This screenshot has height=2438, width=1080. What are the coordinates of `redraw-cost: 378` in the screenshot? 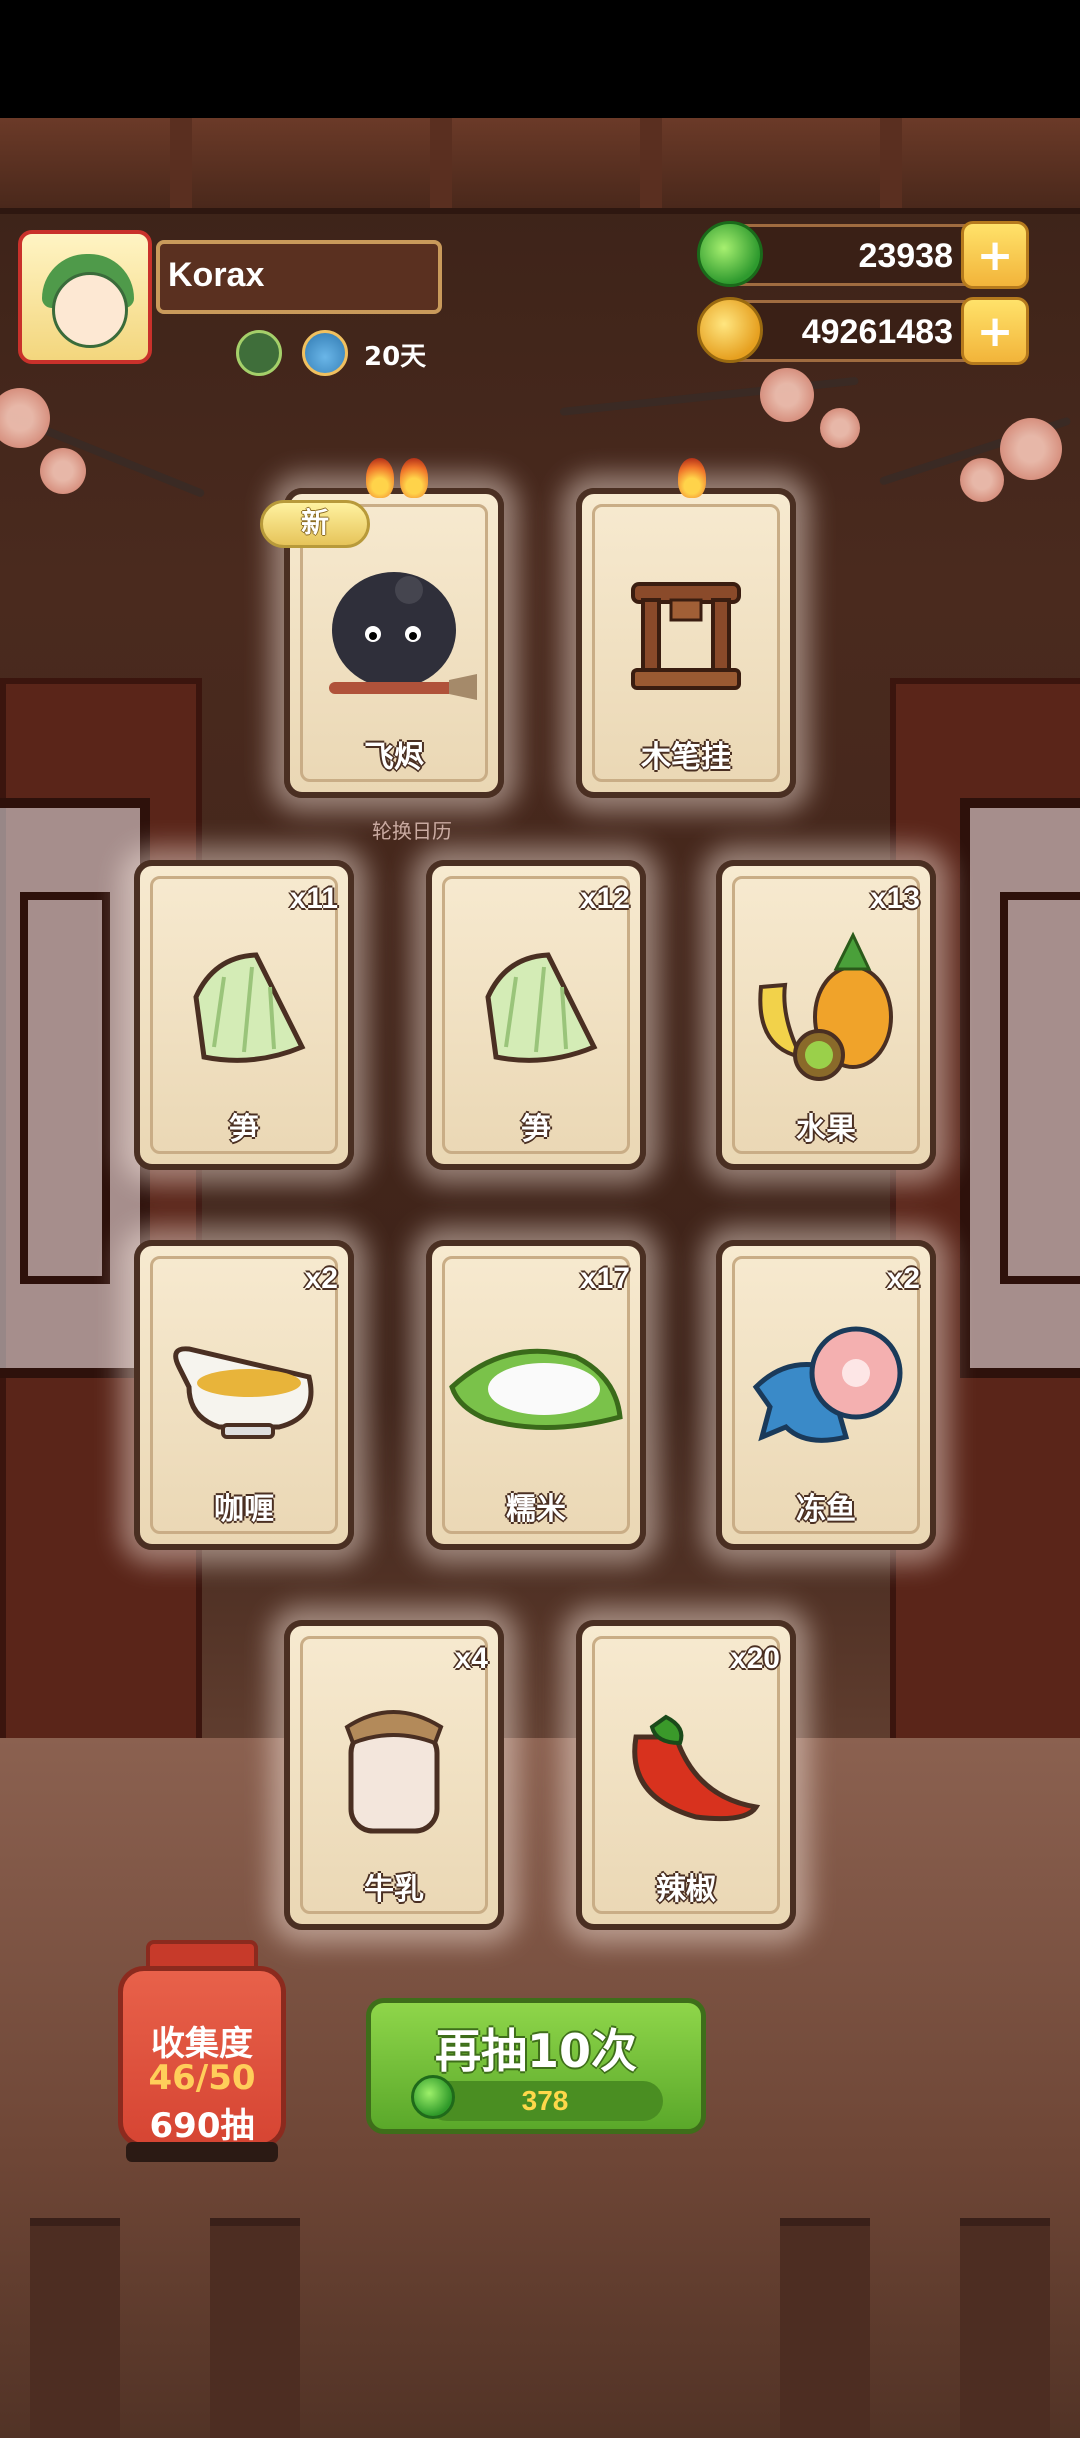 It's located at (545, 2100).